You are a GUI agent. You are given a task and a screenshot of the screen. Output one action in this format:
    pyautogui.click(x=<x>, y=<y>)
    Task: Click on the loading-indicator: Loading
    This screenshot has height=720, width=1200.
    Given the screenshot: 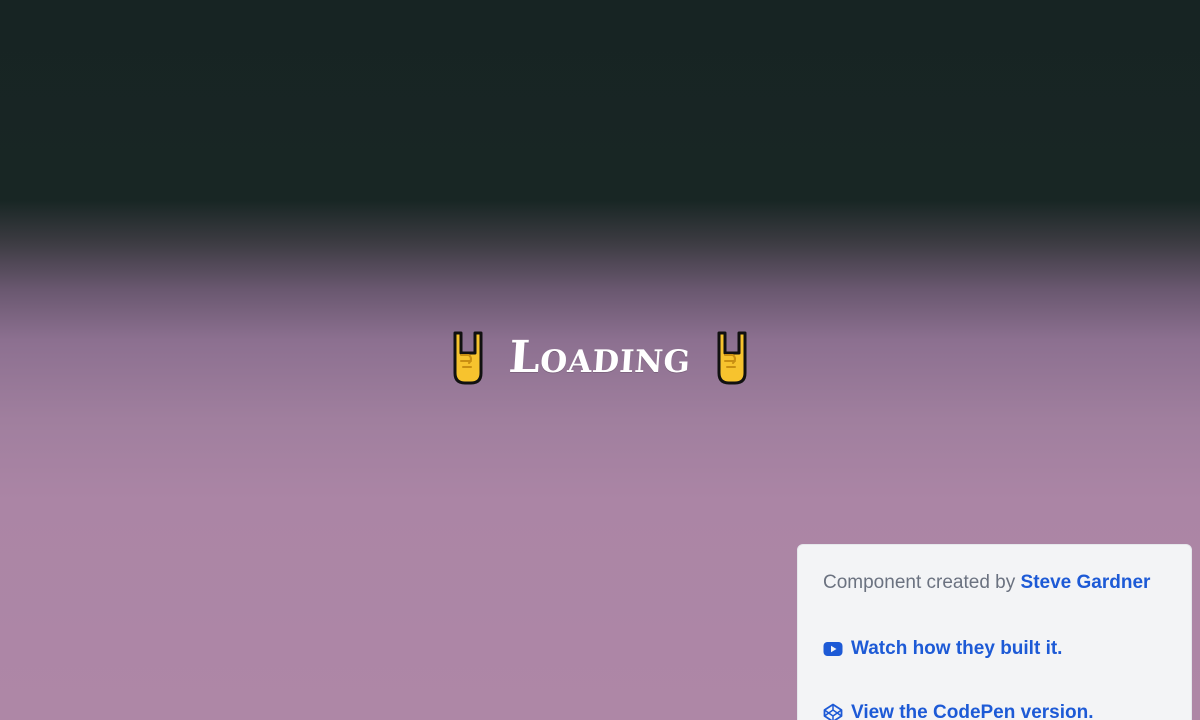 What is the action you would take?
    pyautogui.click(x=600, y=358)
    